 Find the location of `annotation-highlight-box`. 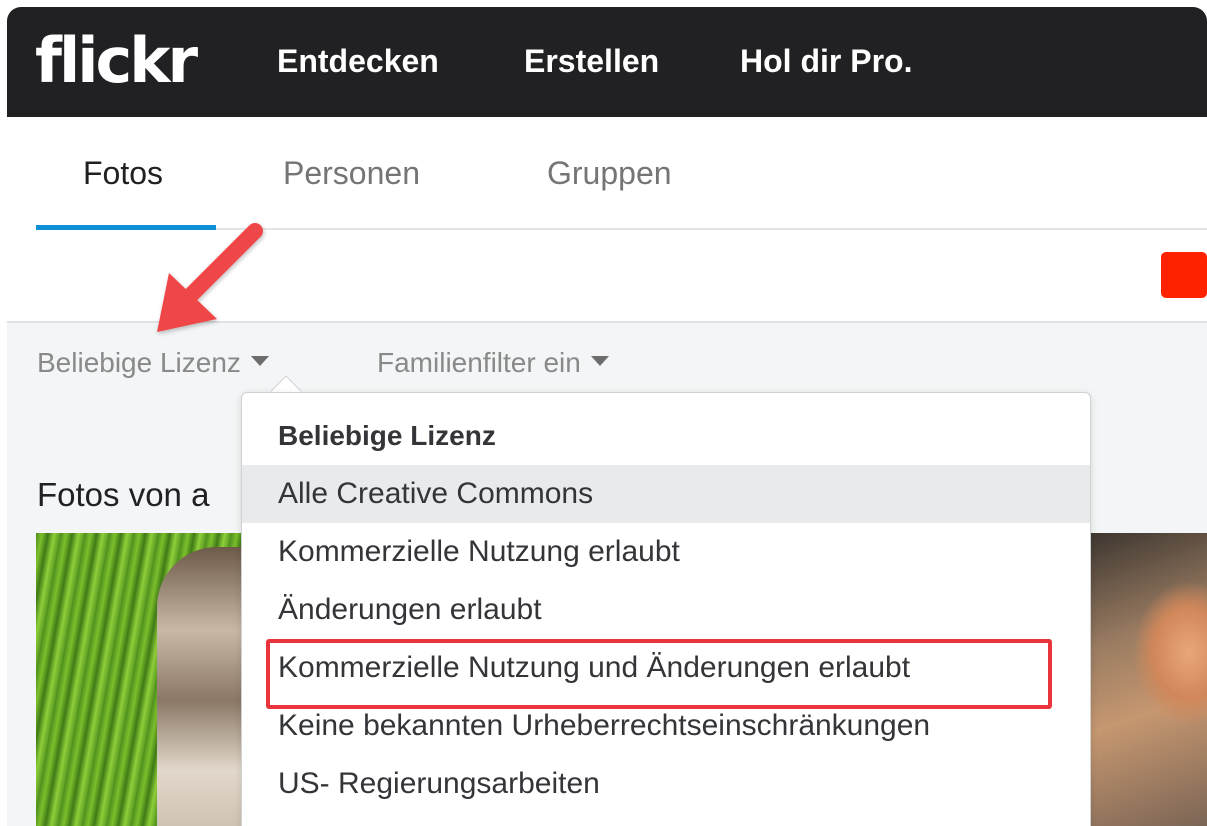

annotation-highlight-box is located at coordinates (659, 674).